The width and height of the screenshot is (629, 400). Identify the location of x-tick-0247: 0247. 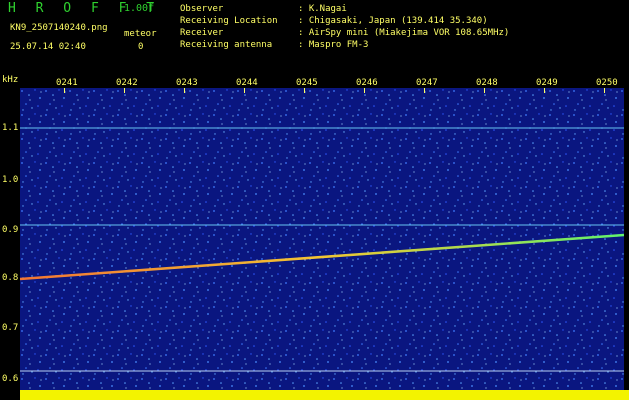
(427, 83).